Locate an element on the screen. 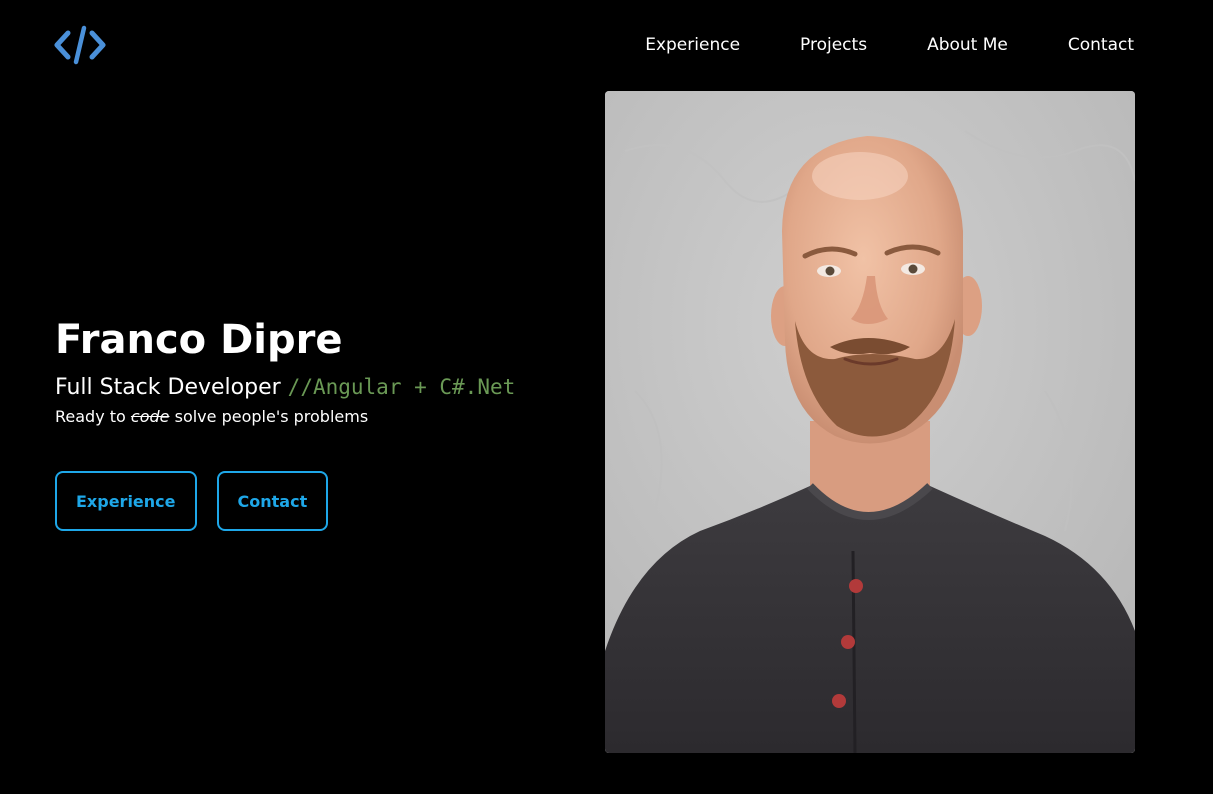  hero-tagline: Ready to code solve people's problems is located at coordinates (315, 417).